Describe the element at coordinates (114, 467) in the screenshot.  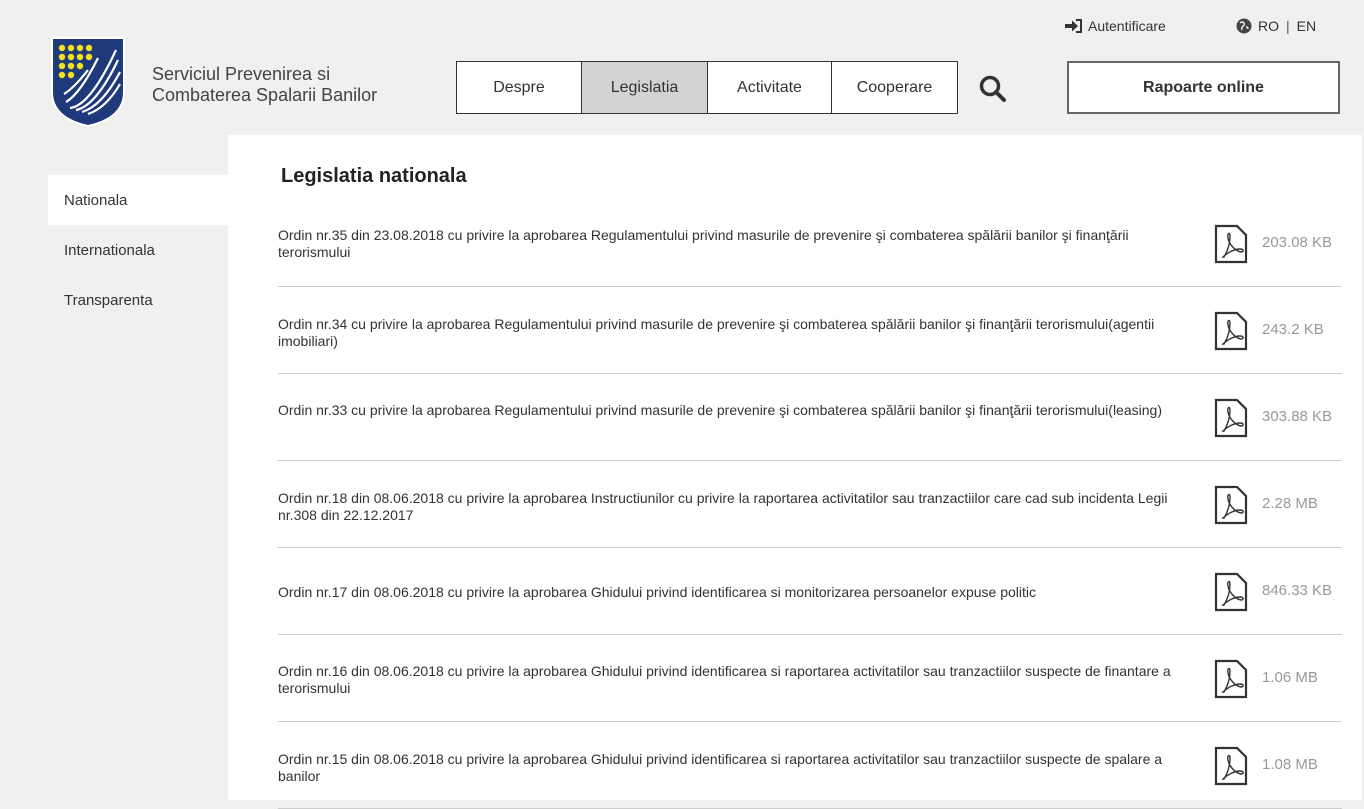
I see `sidebar: Nationala Internationala Transparenta` at that location.